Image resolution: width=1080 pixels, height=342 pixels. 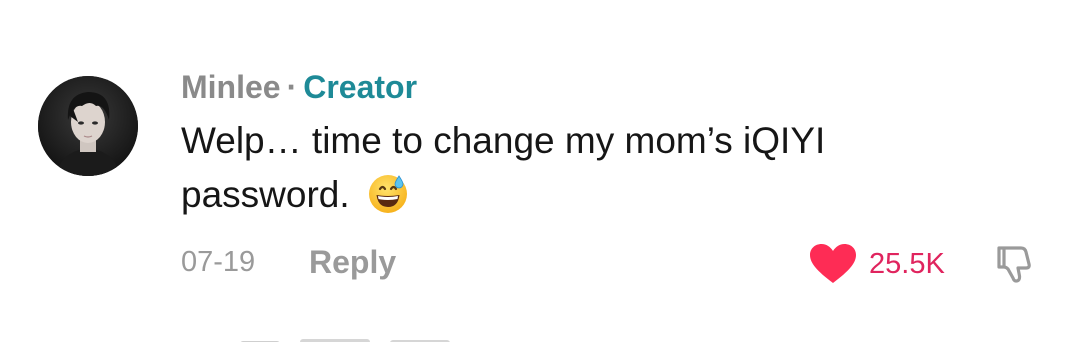 I want to click on comment-meta: Minlee · Creator, so click(x=299, y=87).